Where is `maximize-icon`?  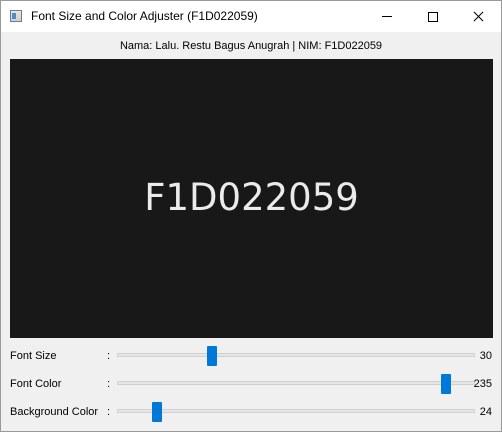
maximize-icon is located at coordinates (433, 16).